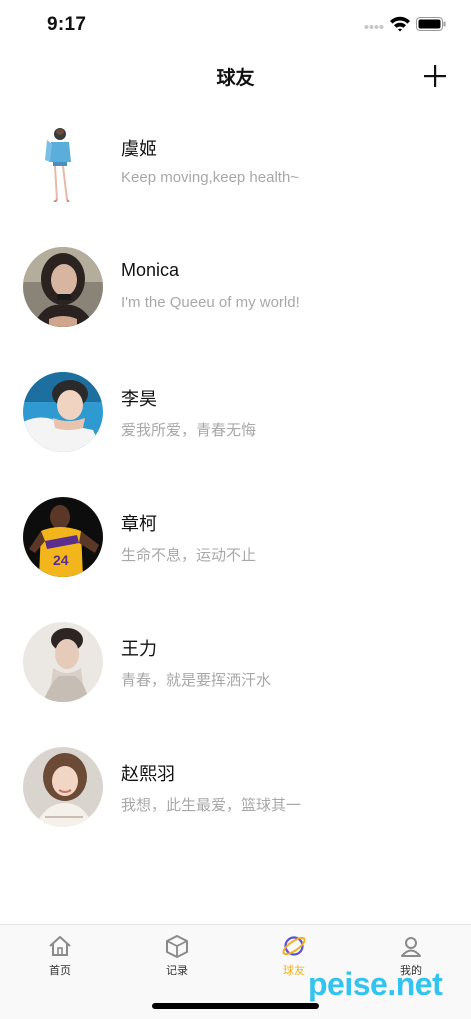  I want to click on friend-name: 赵熙羽, so click(148, 774).